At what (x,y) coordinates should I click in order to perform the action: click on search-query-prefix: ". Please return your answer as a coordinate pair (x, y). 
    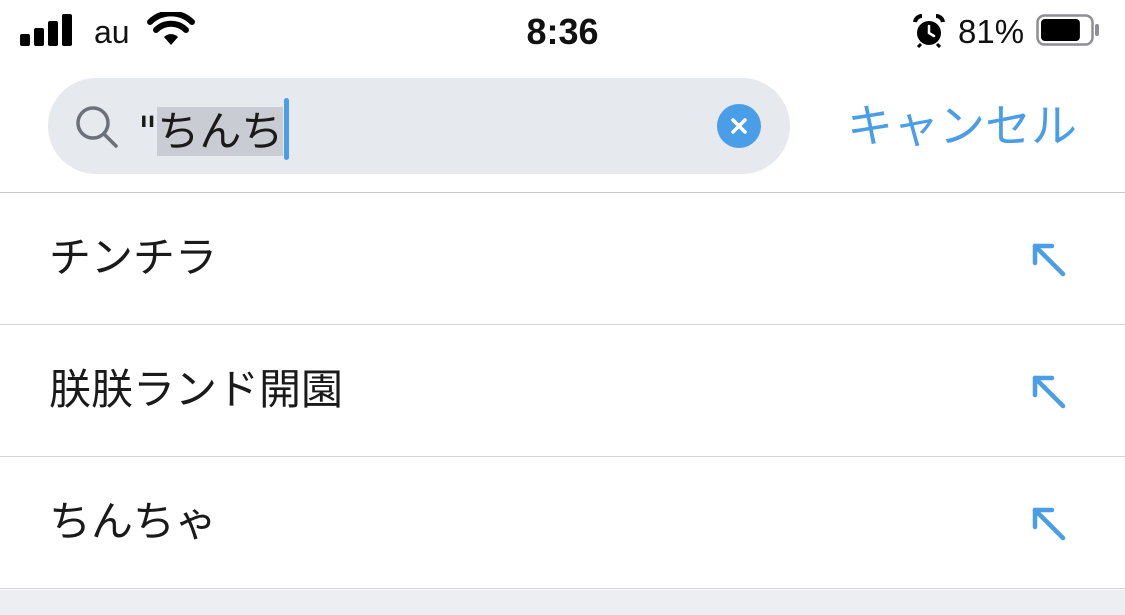
    Looking at the image, I should click on (148, 131).